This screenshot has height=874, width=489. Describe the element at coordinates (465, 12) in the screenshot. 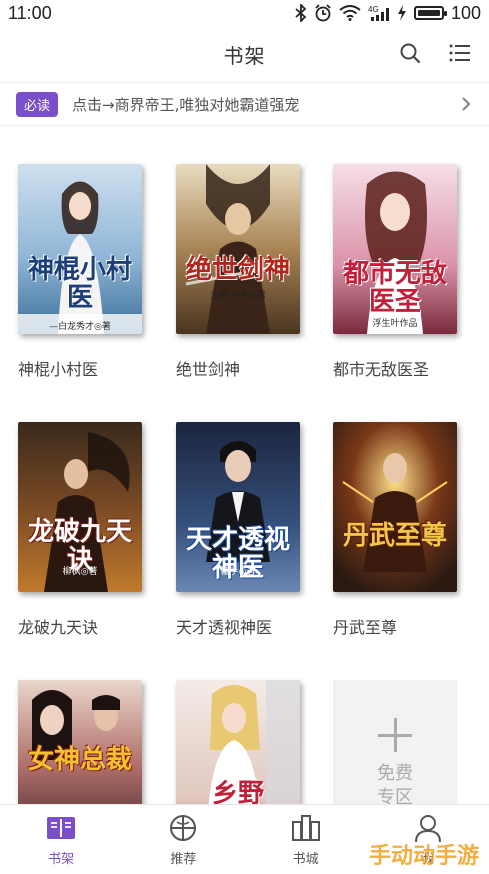

I see `battery-percent: 100` at that location.